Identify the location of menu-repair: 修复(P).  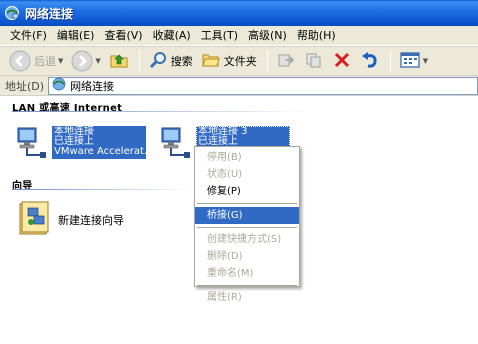
(247, 191).